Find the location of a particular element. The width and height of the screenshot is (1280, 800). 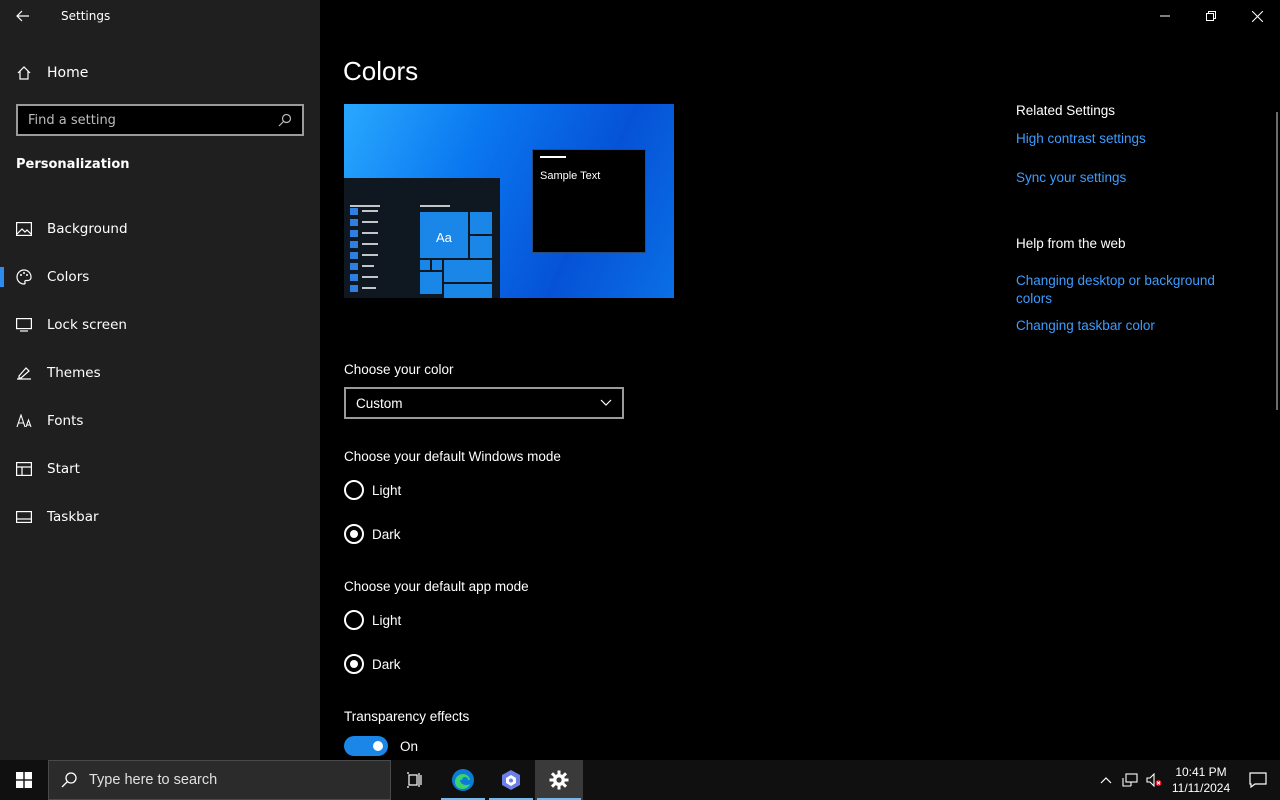

transparency-toggle: On is located at coordinates (381, 746).